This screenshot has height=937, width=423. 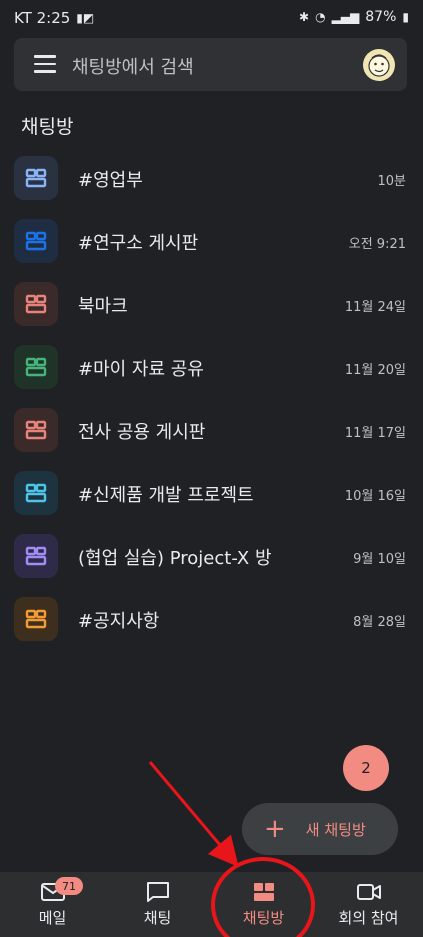 What do you see at coordinates (141, 369) in the screenshot?
I see `chat-room-name: #마이 자료 공유` at bounding box center [141, 369].